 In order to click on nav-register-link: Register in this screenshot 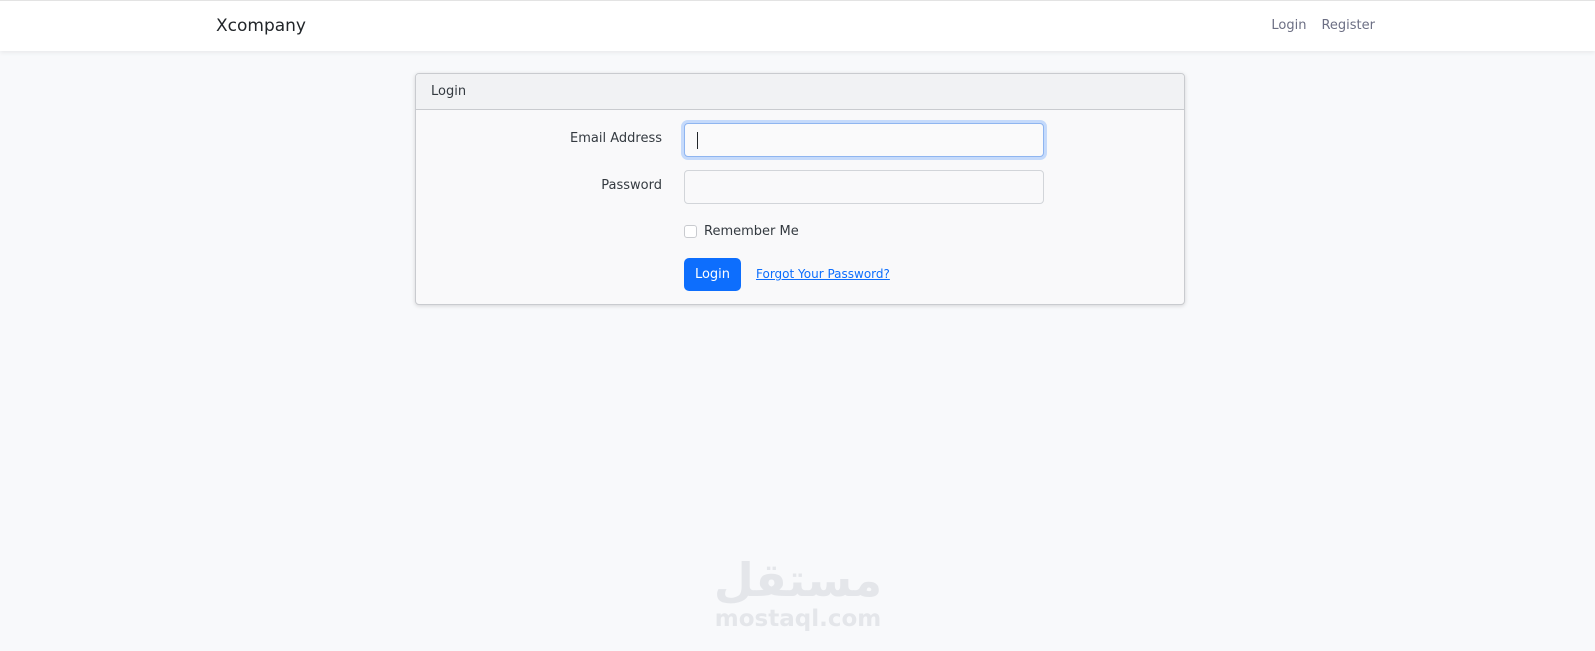, I will do `click(1348, 25)`.